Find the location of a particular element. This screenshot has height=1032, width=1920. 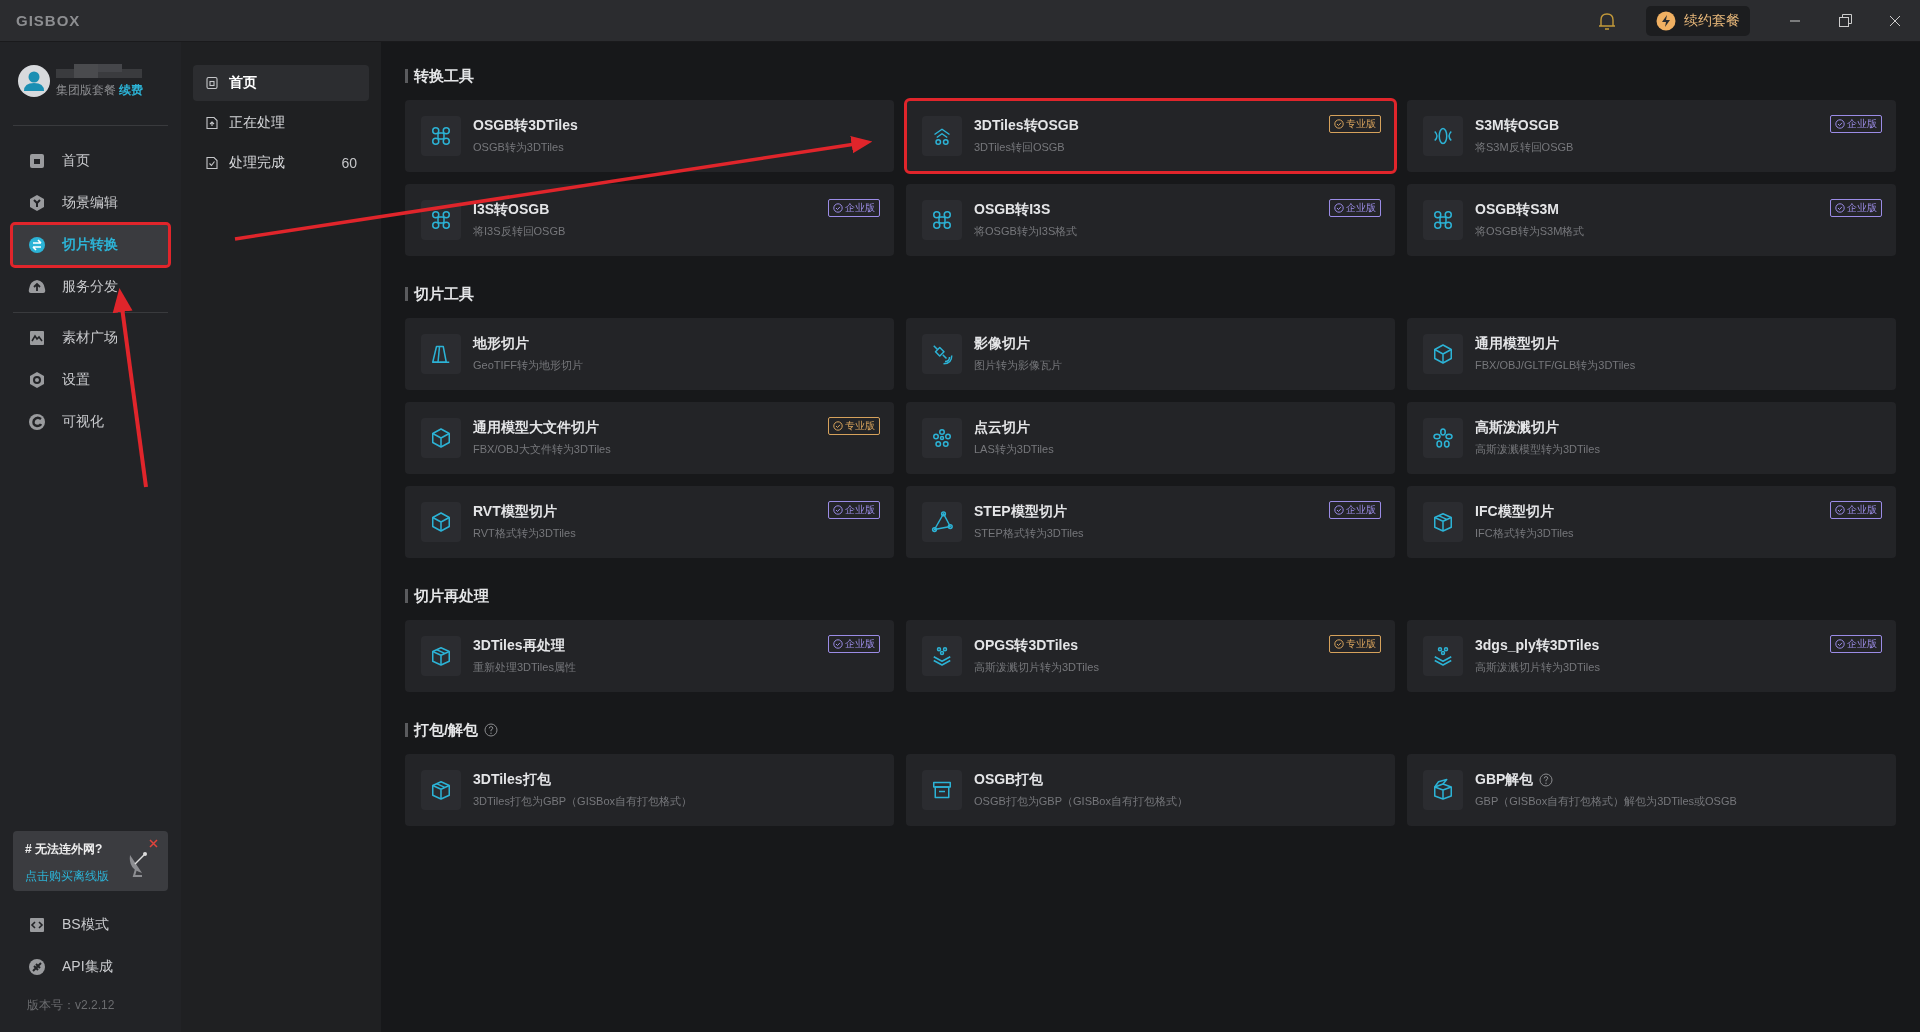

nav-label: BS模式 is located at coordinates (85, 925).